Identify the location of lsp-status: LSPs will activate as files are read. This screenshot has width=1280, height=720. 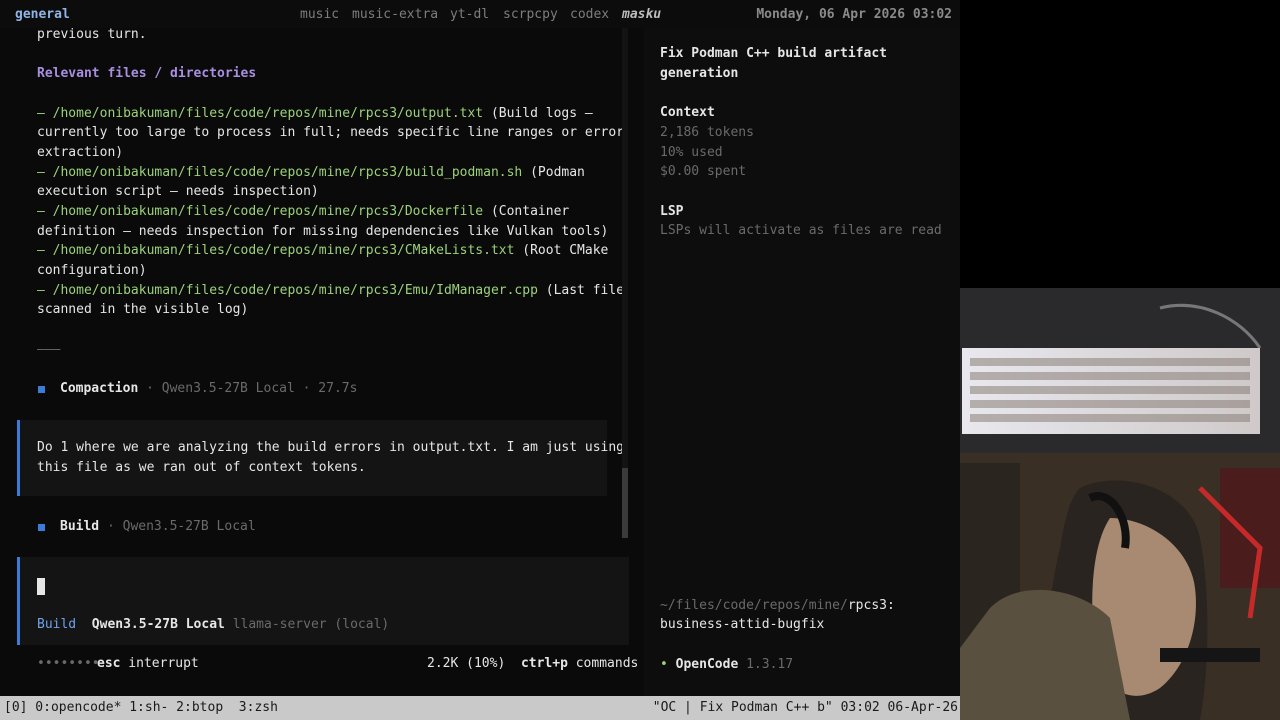
(801, 230).